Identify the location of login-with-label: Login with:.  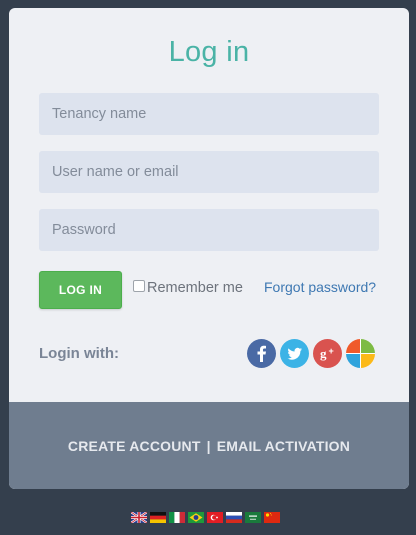
(79, 353).